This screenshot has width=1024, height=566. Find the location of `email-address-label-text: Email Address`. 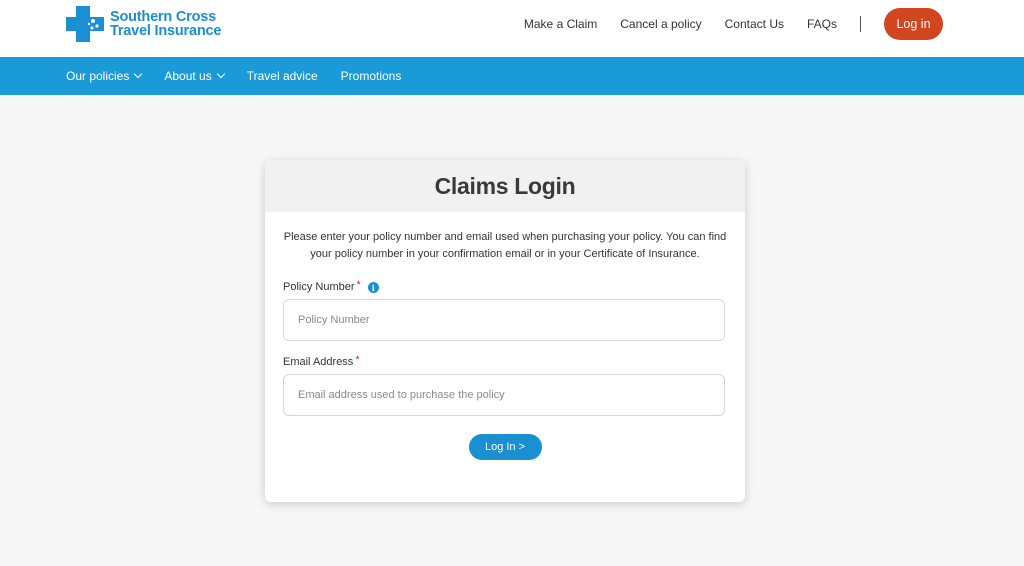

email-address-label-text: Email Address is located at coordinates (318, 362).